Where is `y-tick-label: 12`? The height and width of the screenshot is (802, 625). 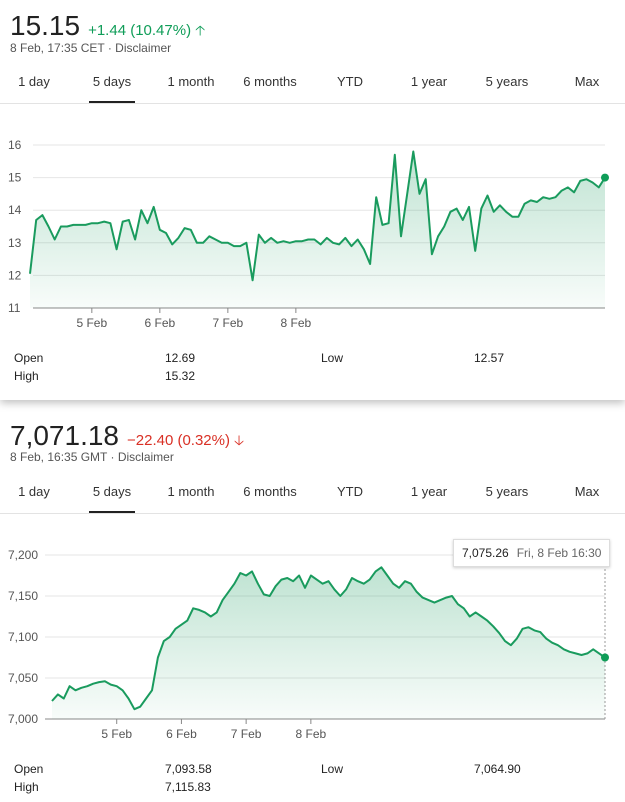 y-tick-label: 12 is located at coordinates (15, 275).